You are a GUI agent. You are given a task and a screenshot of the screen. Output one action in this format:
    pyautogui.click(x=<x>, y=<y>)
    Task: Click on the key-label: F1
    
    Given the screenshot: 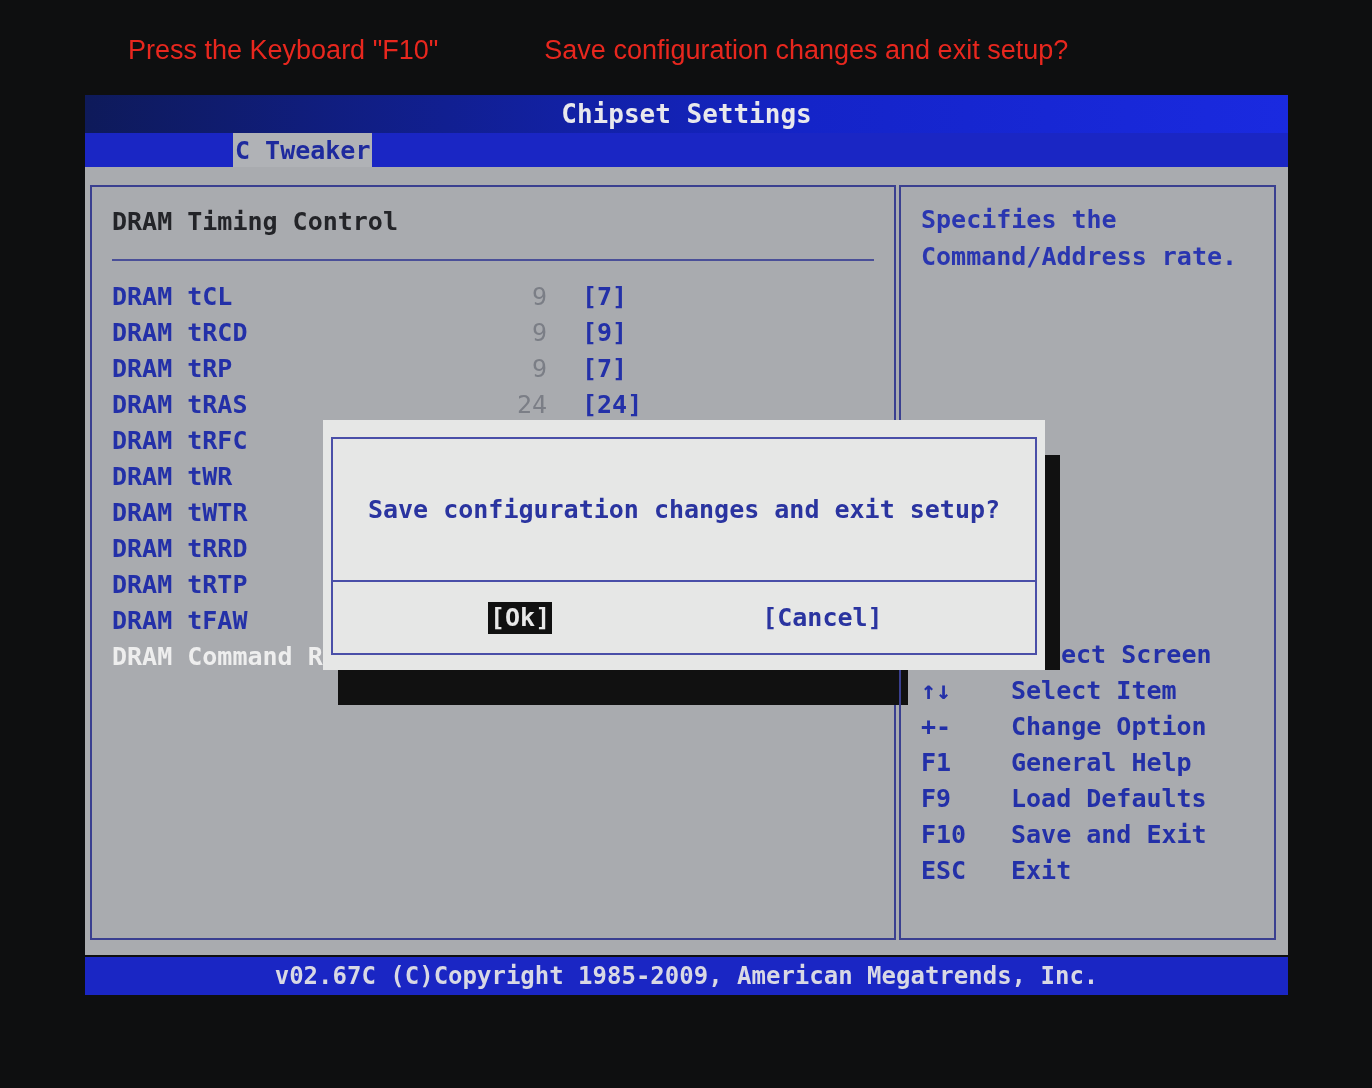 What is the action you would take?
    pyautogui.click(x=936, y=762)
    